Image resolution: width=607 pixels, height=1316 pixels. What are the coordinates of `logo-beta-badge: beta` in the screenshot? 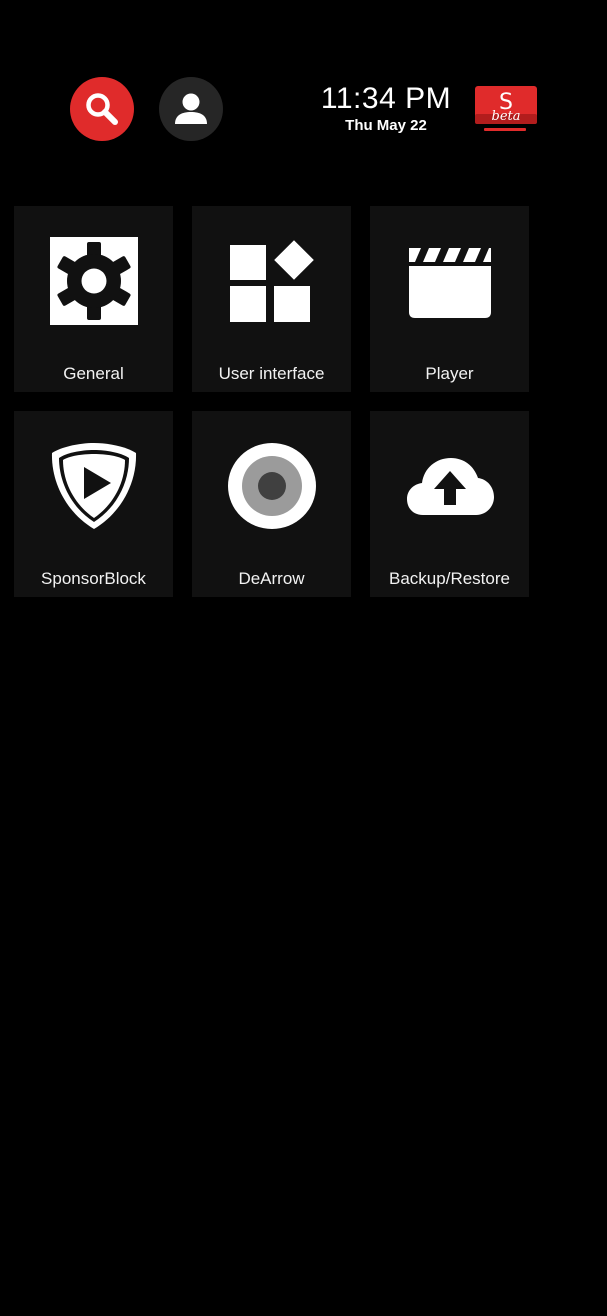 It's located at (506, 116).